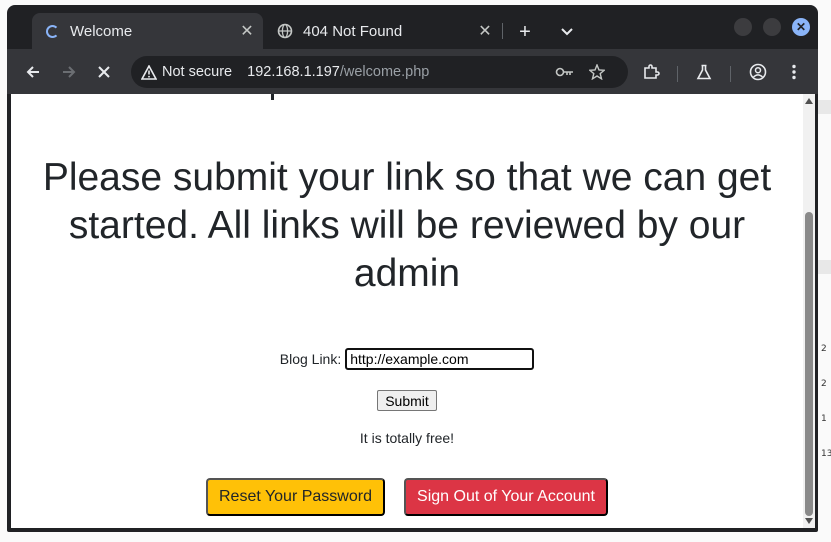 The height and width of the screenshot is (542, 831). I want to click on tab-title: 404 Not Found, so click(353, 31).